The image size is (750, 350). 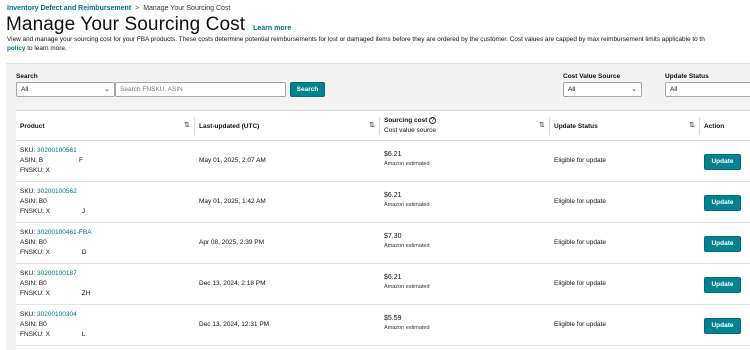 What do you see at coordinates (32, 126) in the screenshot?
I see `column-product: Product` at bounding box center [32, 126].